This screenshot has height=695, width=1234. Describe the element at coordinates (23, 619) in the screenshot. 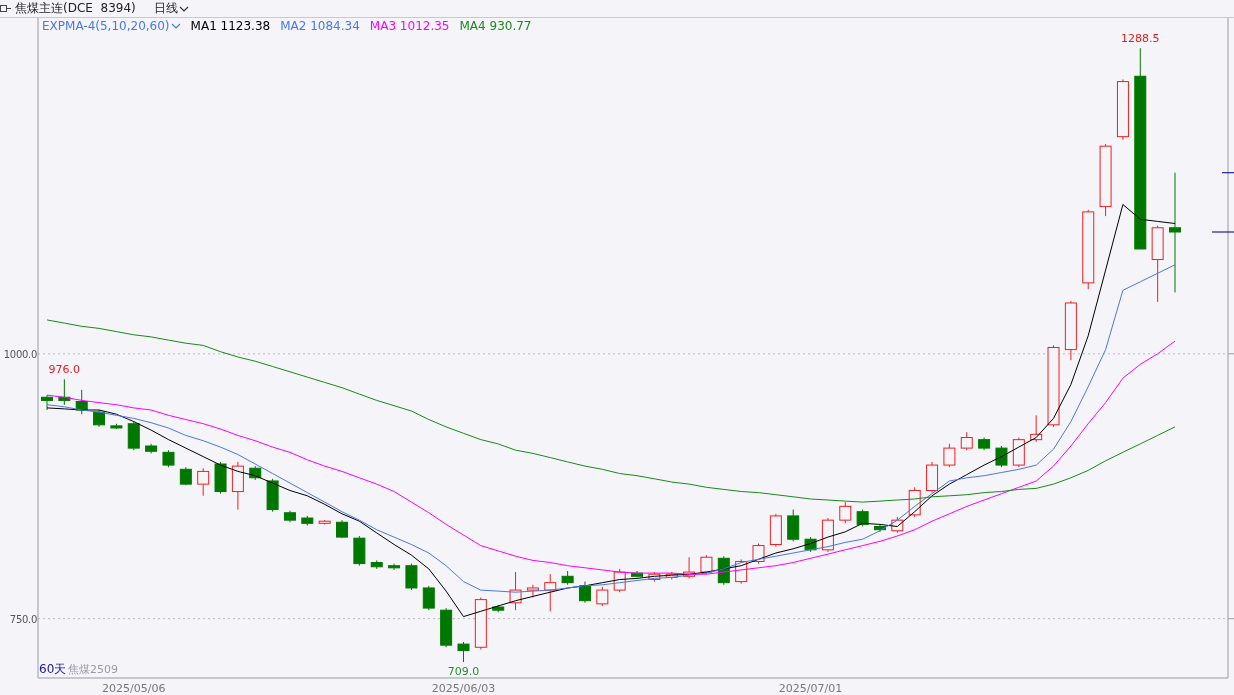

I see `axis-label: 750.0` at that location.